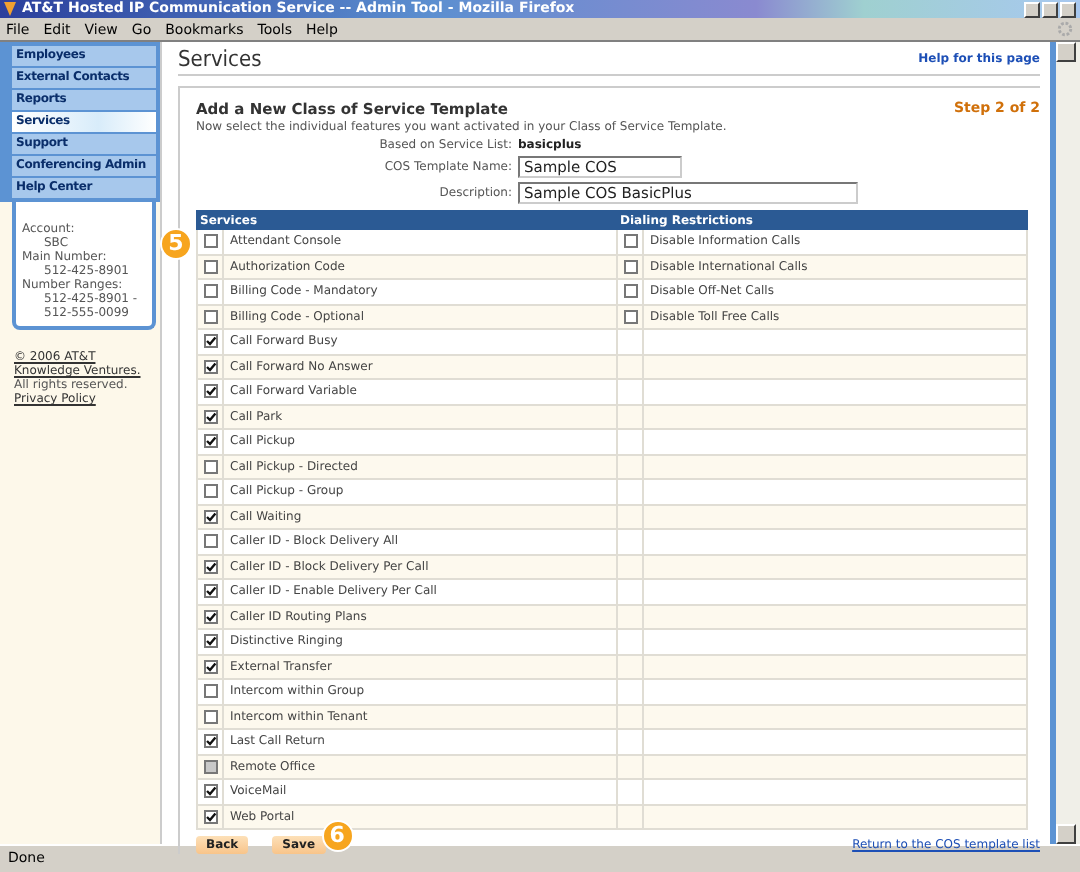 This screenshot has height=872, width=1080. Describe the element at coordinates (1066, 52) in the screenshot. I see `scroll-up-button` at that location.